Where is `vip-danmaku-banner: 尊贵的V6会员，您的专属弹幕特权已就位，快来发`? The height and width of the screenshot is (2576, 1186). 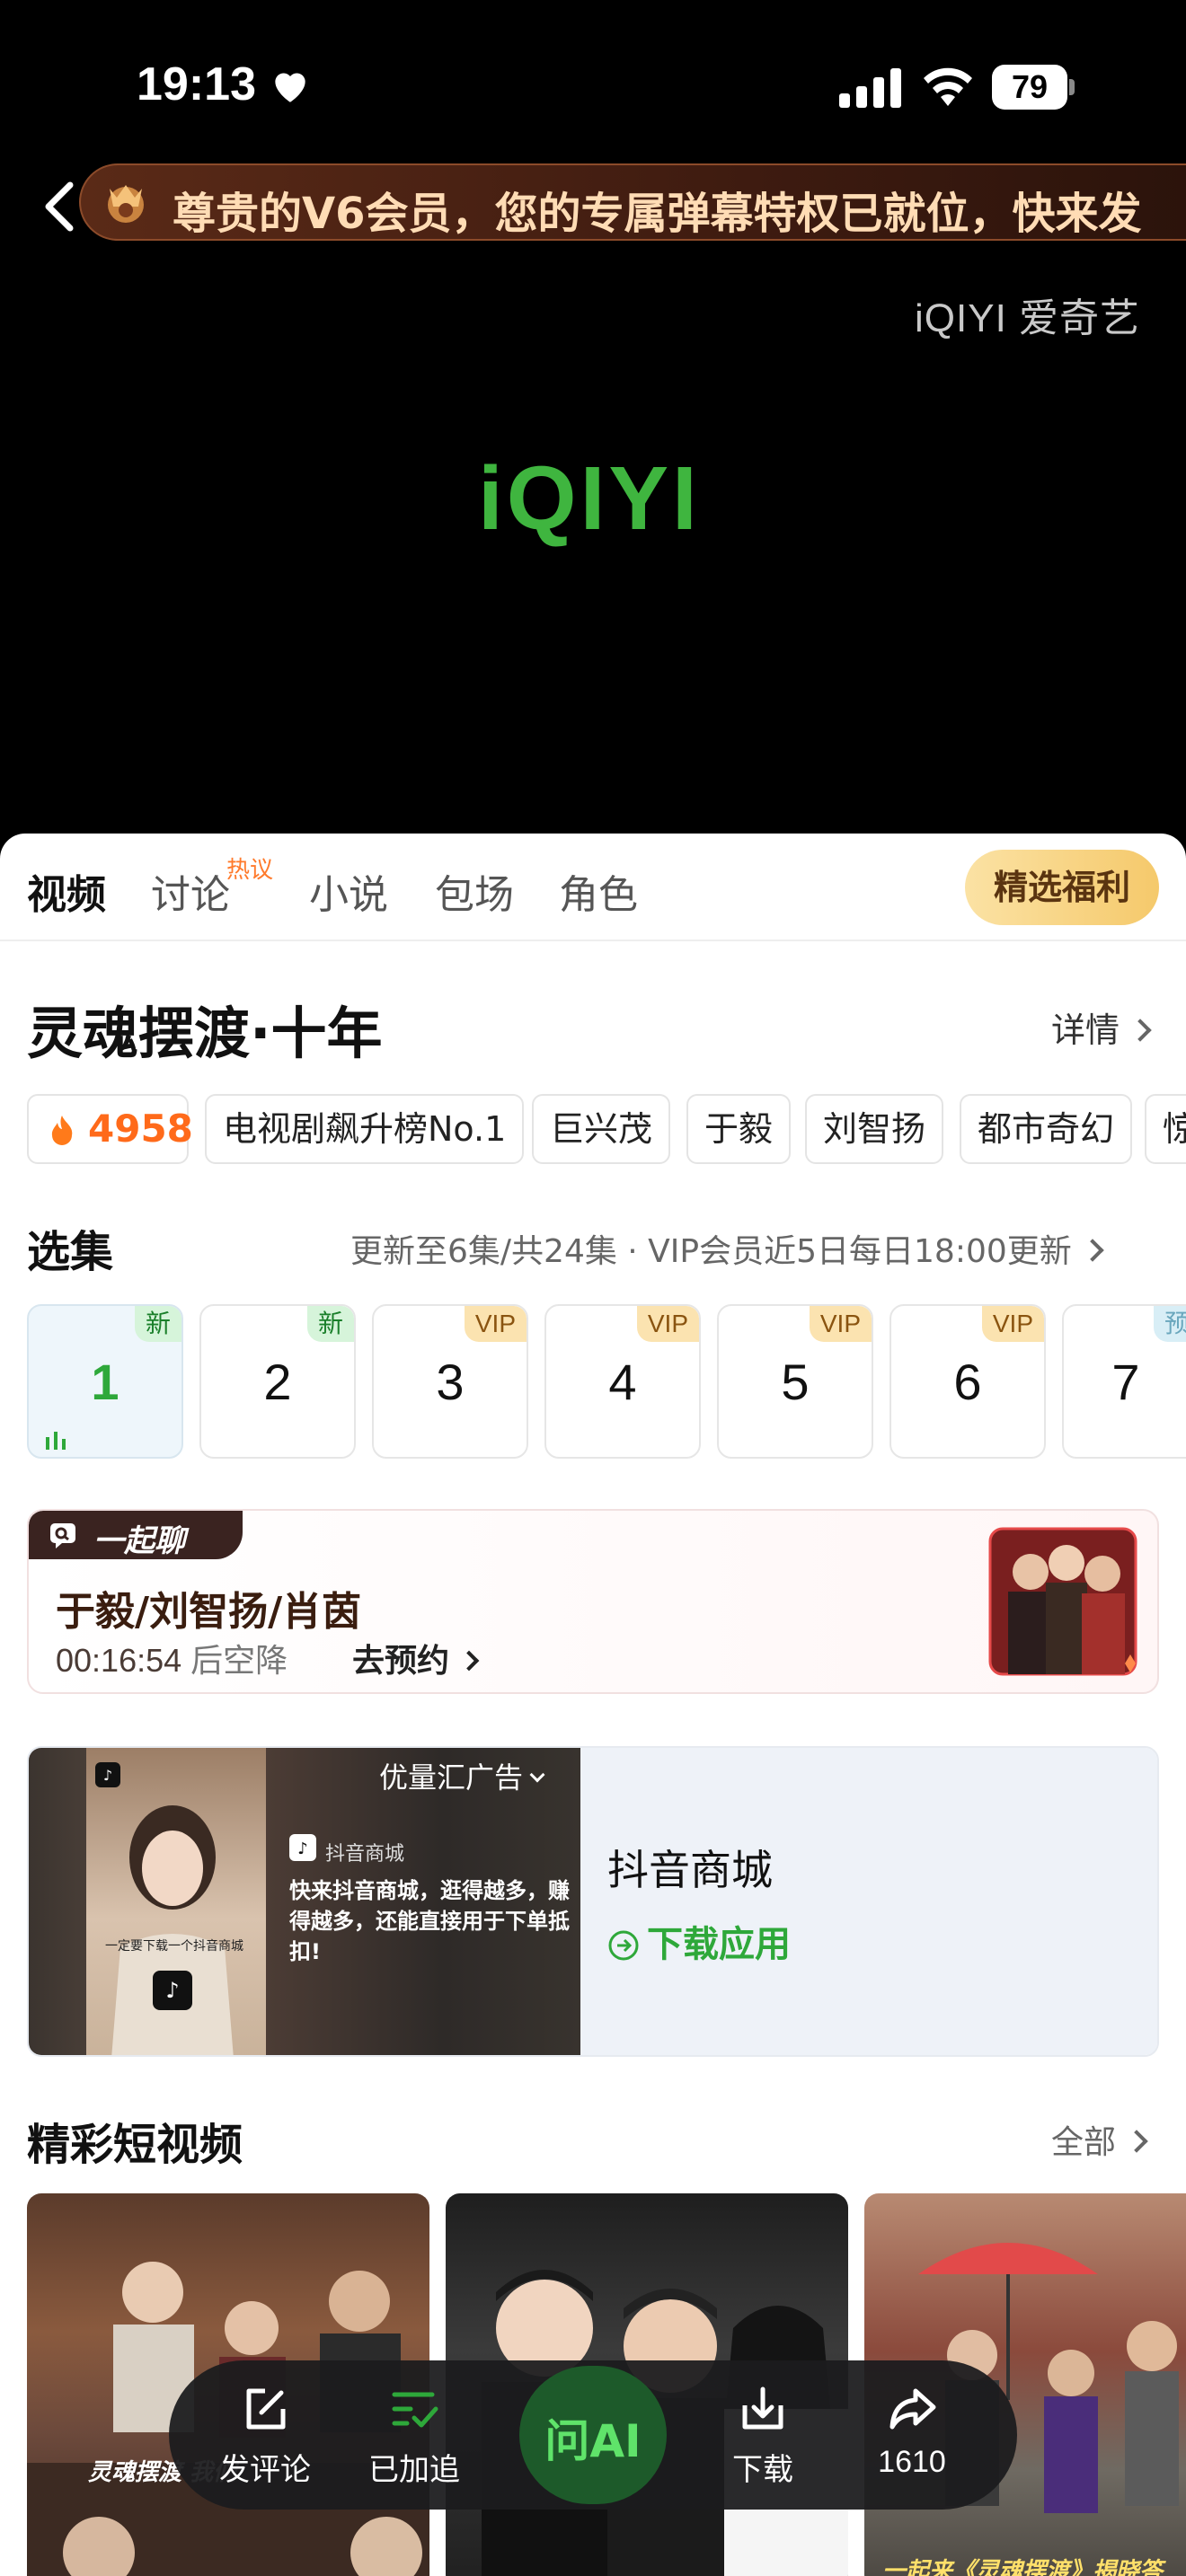 vip-danmaku-banner: 尊贵的V6会员，您的专属弹幕特权已就位，快来发 is located at coordinates (632, 202).